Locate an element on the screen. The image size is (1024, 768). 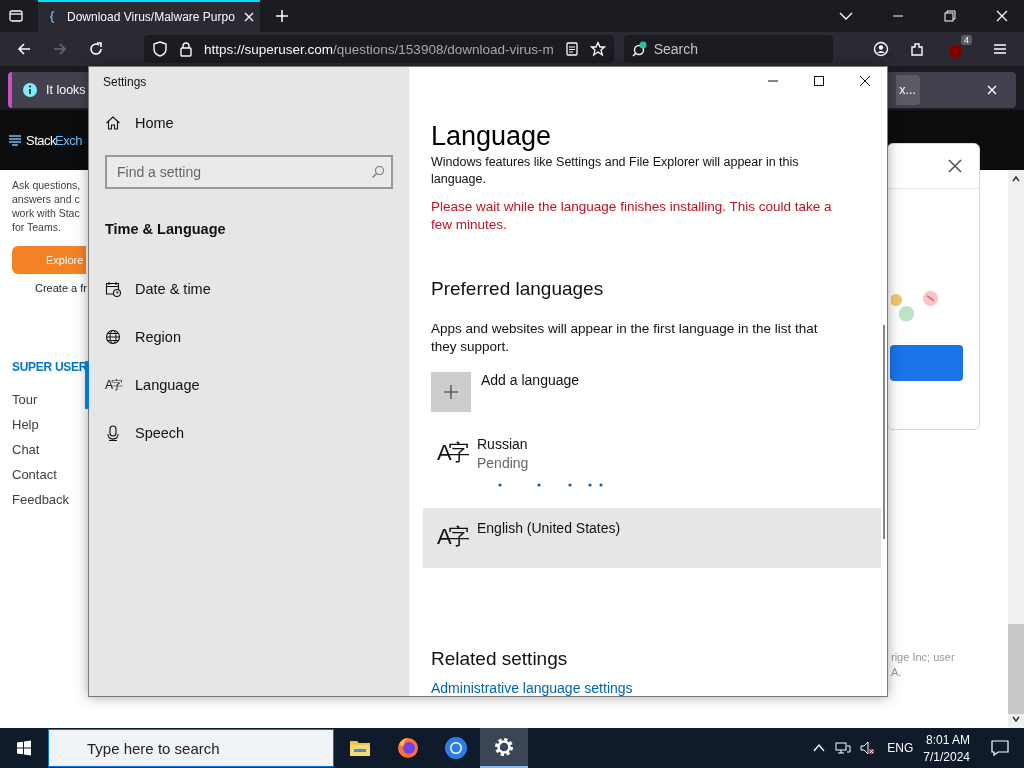
address-bar: https://superuser.com/questions/153908/download-virus-m is located at coordinates (379, 49).